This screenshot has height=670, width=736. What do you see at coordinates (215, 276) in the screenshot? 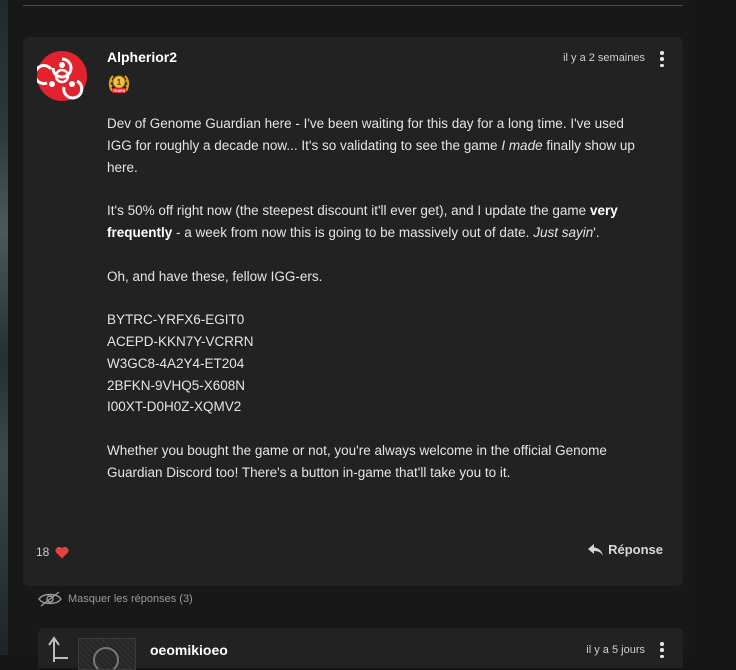
I see `comment-paragraph: Oh, and have these, fellow IGG-ers.` at bounding box center [215, 276].